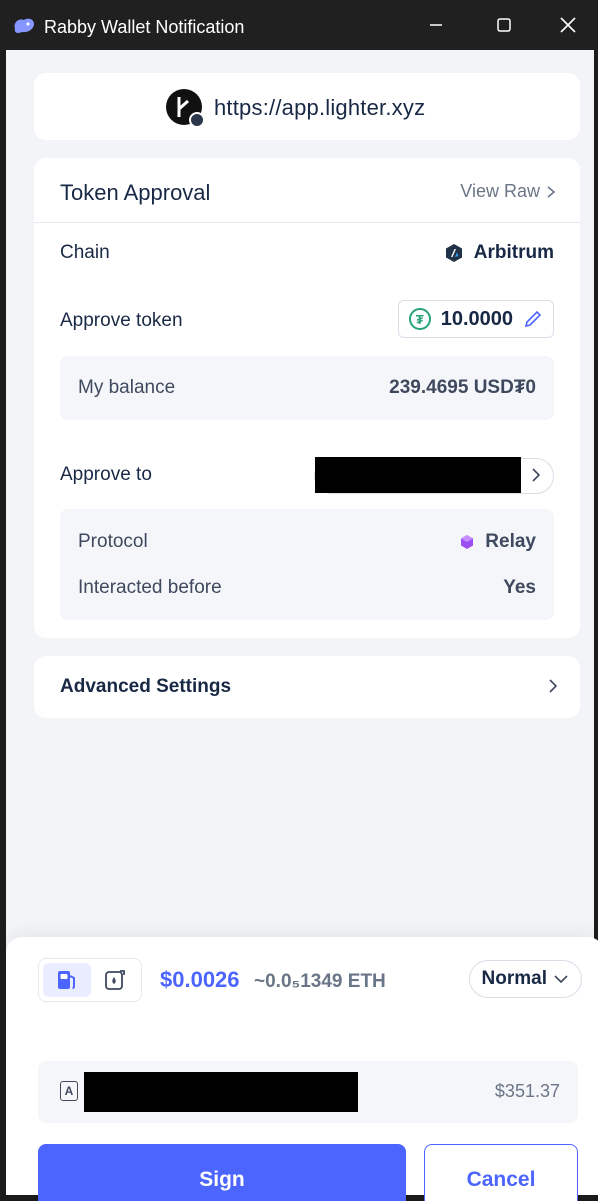  I want to click on pencil-icon, so click(533, 319).